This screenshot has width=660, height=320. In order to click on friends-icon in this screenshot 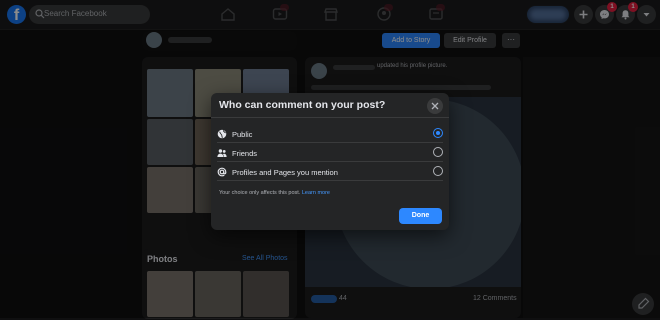, I will do `click(222, 153)`.